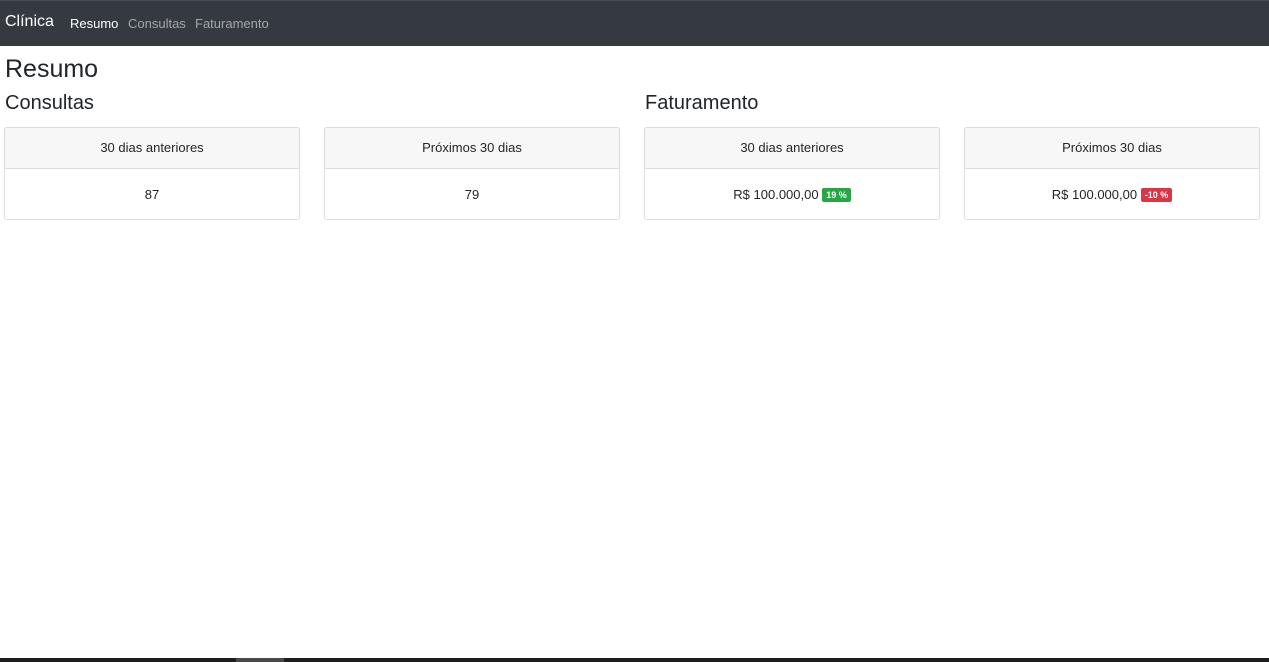 The image size is (1269, 662). I want to click on change-badge: -10 %, so click(1156, 194).